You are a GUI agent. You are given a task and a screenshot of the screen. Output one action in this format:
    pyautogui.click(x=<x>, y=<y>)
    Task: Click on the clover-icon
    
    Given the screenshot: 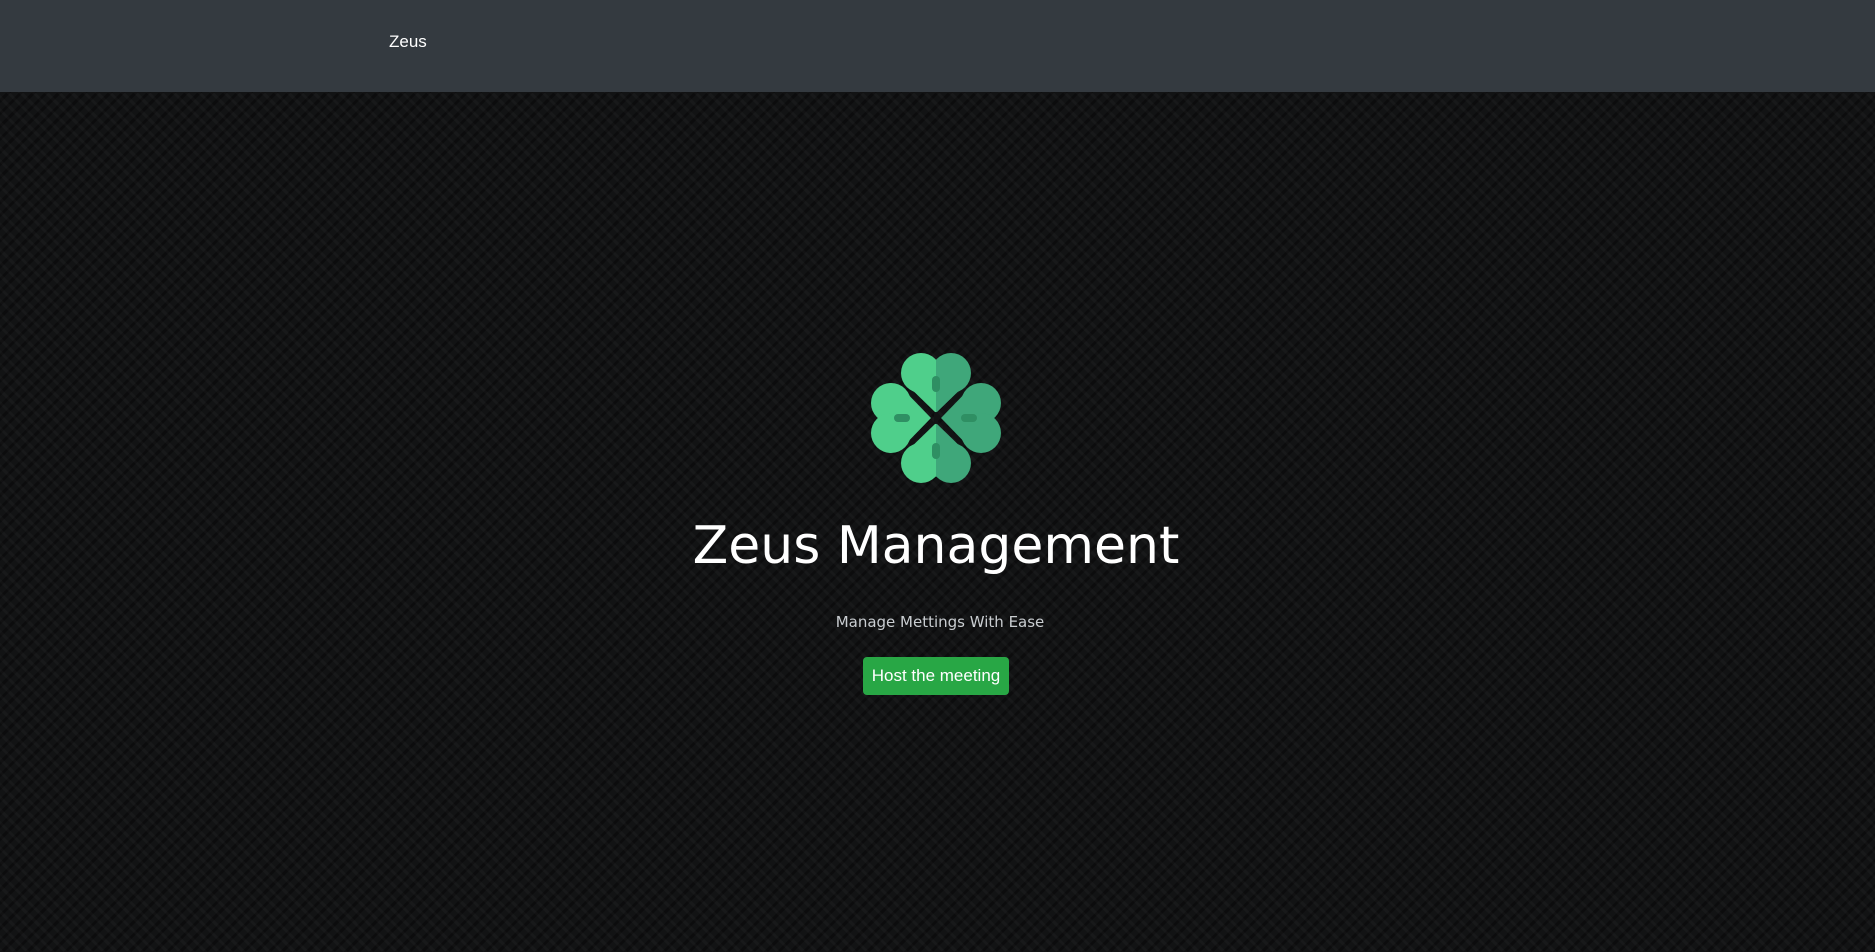 What is the action you would take?
    pyautogui.click(x=936, y=418)
    